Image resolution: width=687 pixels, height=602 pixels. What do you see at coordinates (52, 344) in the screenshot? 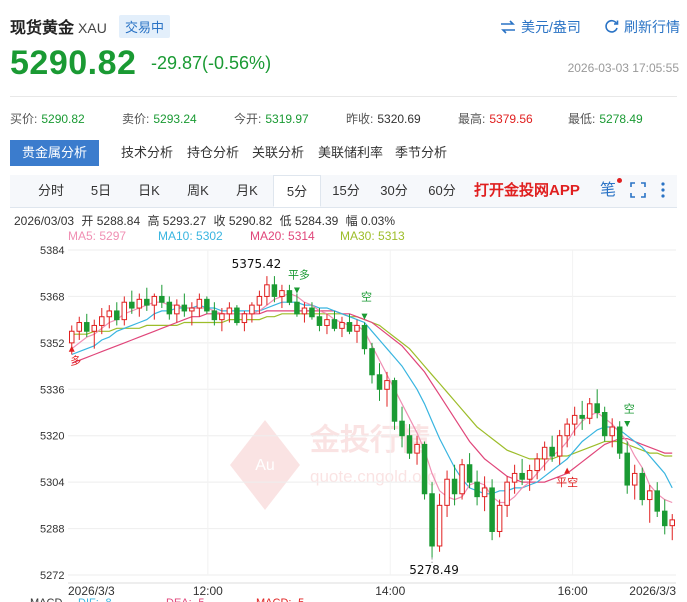
I see `y-tick-label: 5352` at bounding box center [52, 344].